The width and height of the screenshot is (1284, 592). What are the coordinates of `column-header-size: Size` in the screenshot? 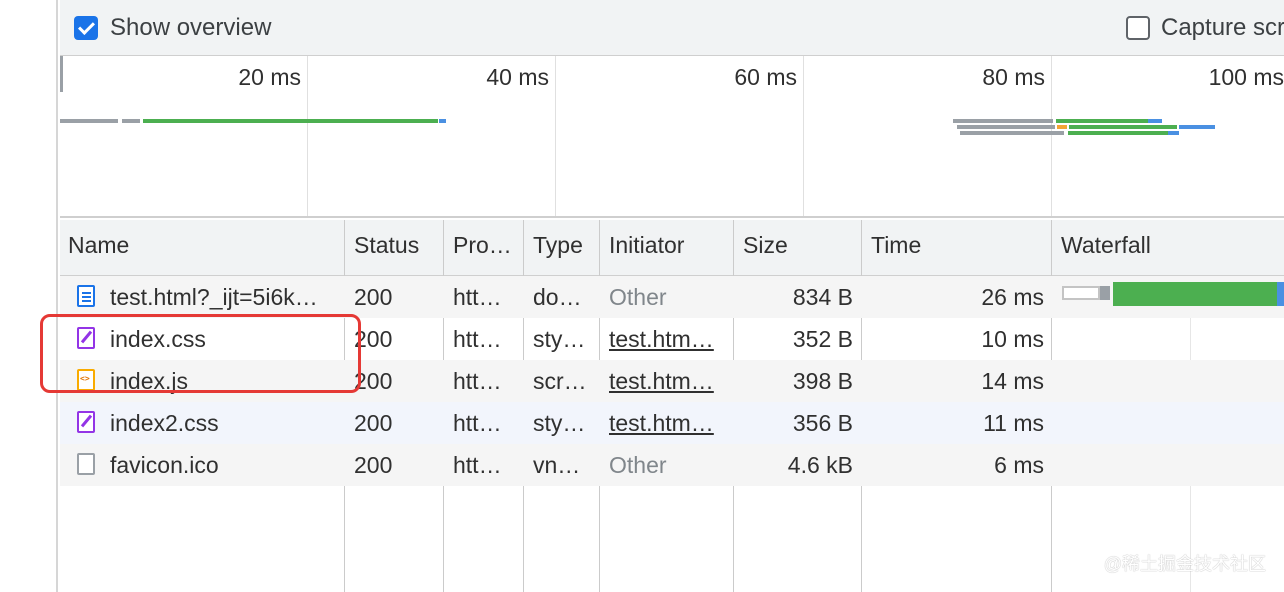 It's located at (765, 245).